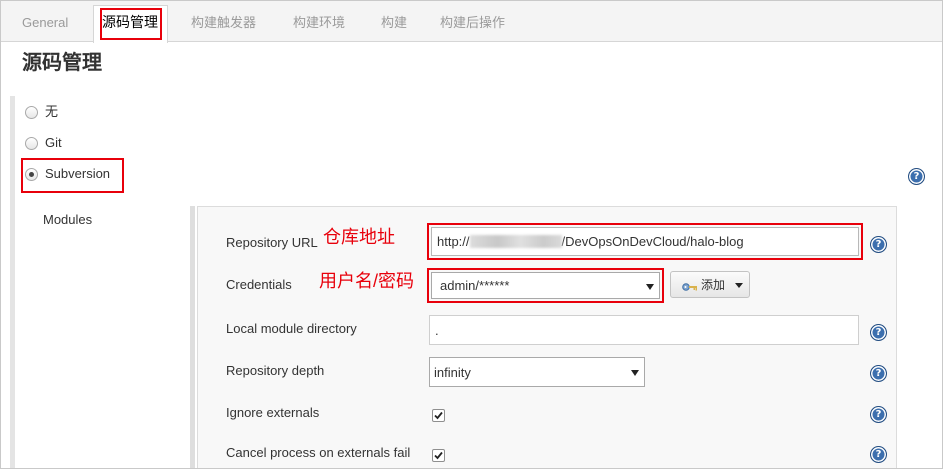 The width and height of the screenshot is (943, 469). I want to click on credentials-label: Credentials, so click(259, 284).